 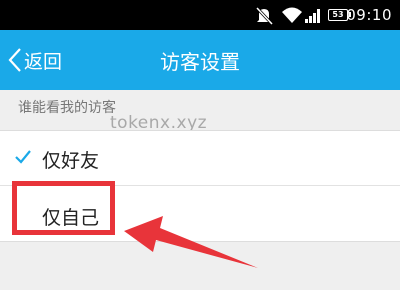 What do you see at coordinates (312, 16) in the screenshot?
I see `signal-icon` at bounding box center [312, 16].